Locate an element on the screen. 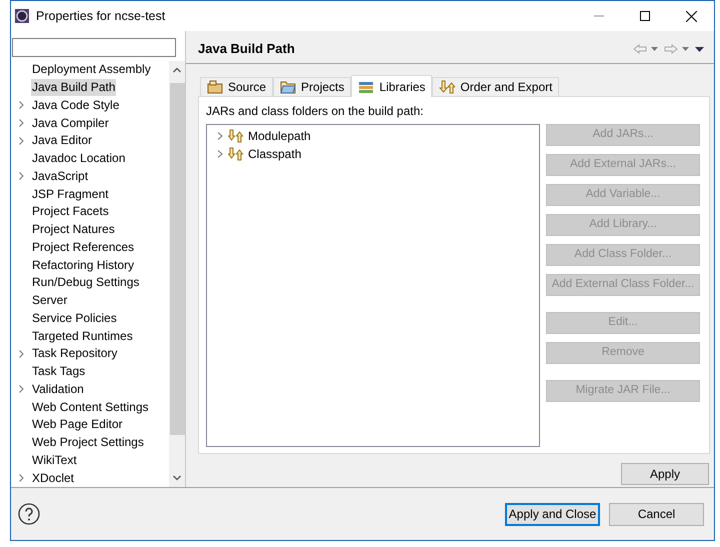  tree-node: Classpath is located at coordinates (275, 154).